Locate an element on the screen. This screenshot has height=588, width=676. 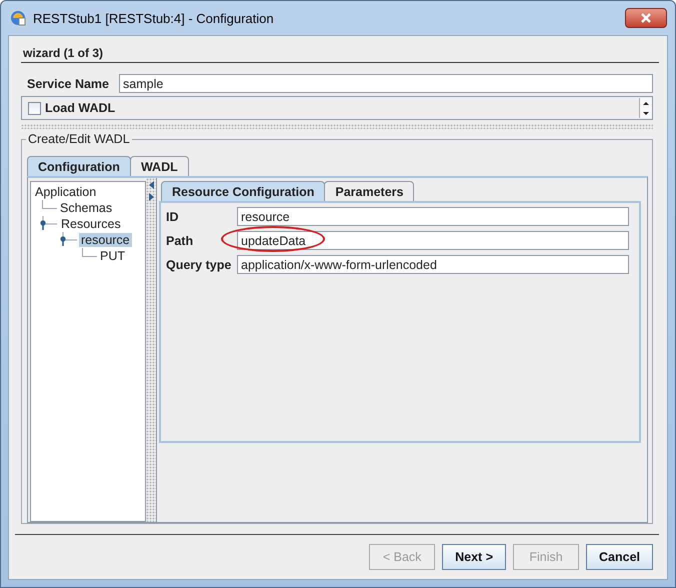
tree-item: Schemas is located at coordinates (86, 208).